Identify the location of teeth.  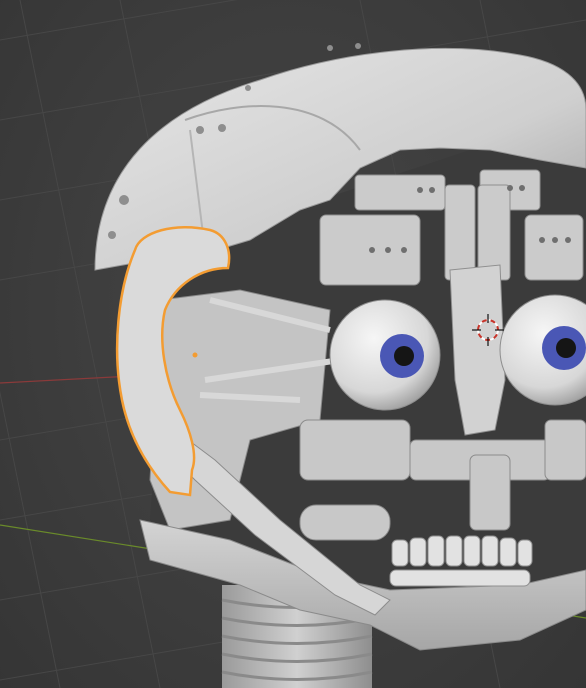
(461, 561).